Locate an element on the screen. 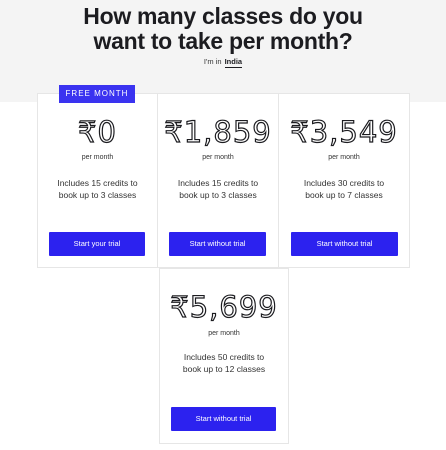 Image resolution: width=446 pixels, height=450 pixels. plan-price: ₹1,859 is located at coordinates (218, 132).